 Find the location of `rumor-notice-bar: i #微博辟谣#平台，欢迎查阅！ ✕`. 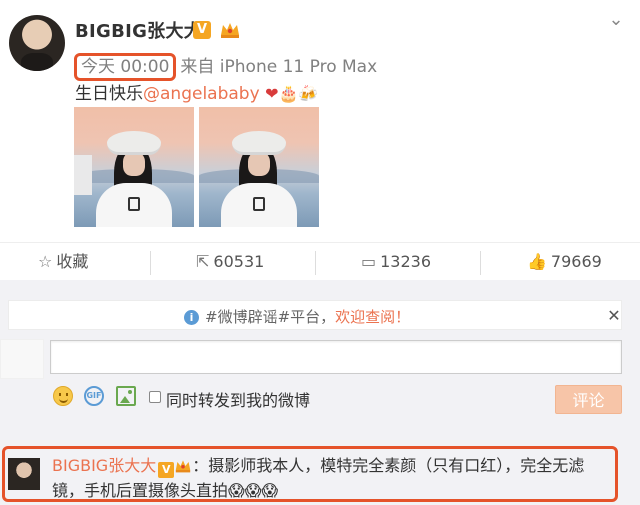

rumor-notice-bar: i #微博辟谣#平台，欢迎查阅！ ✕ is located at coordinates (315, 315).